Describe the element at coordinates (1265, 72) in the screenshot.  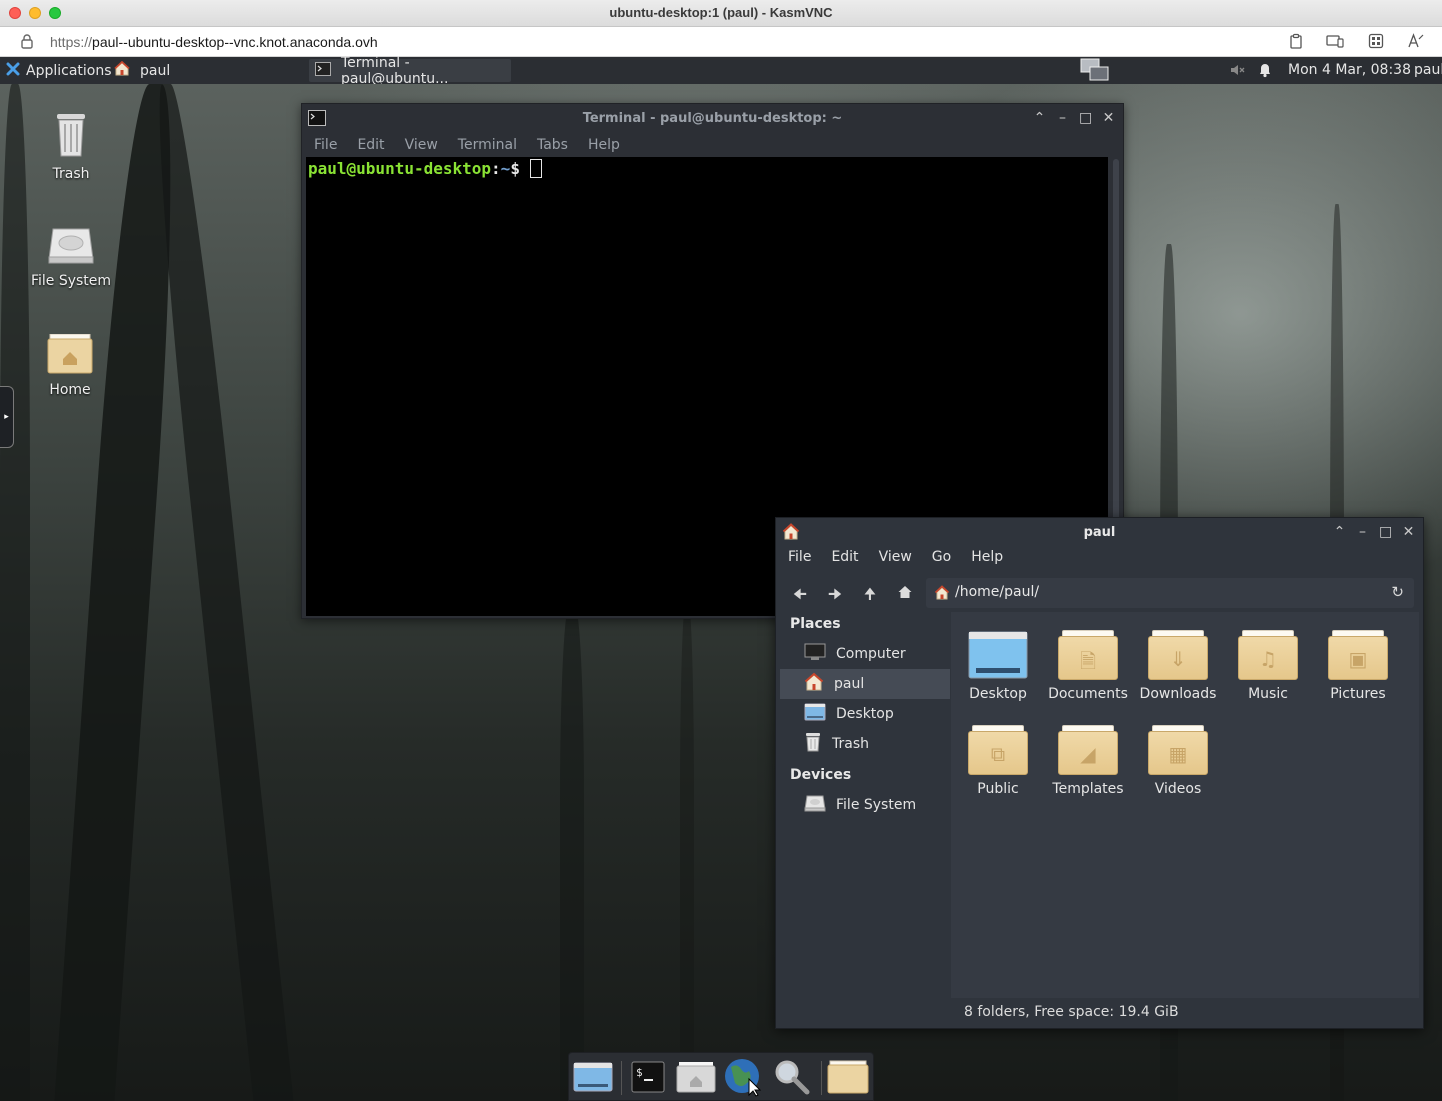
I see `notification-bell-icon` at that location.